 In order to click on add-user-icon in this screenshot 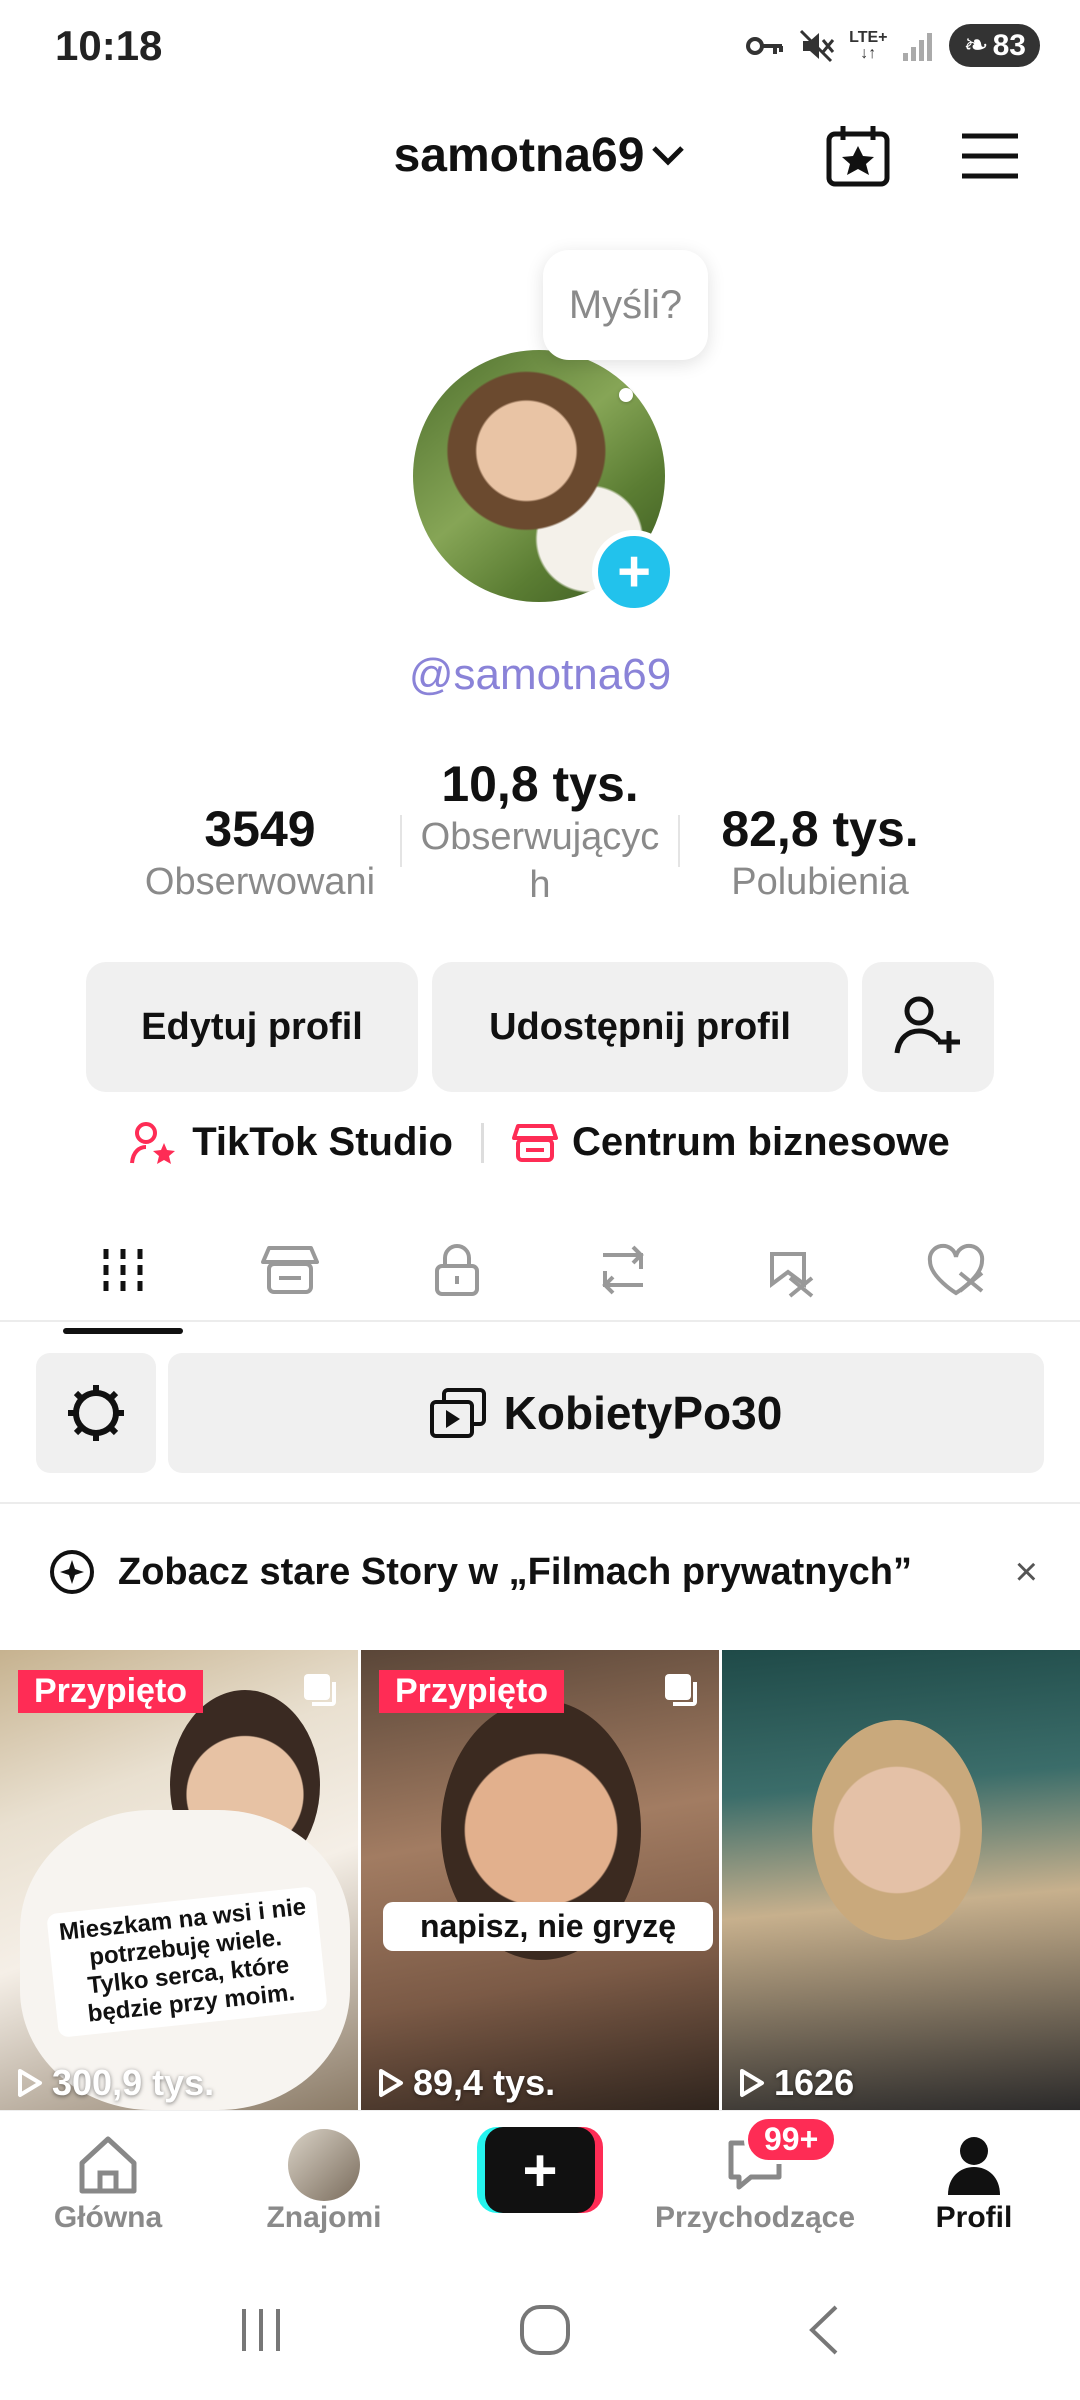, I will do `click(927, 1025)`.